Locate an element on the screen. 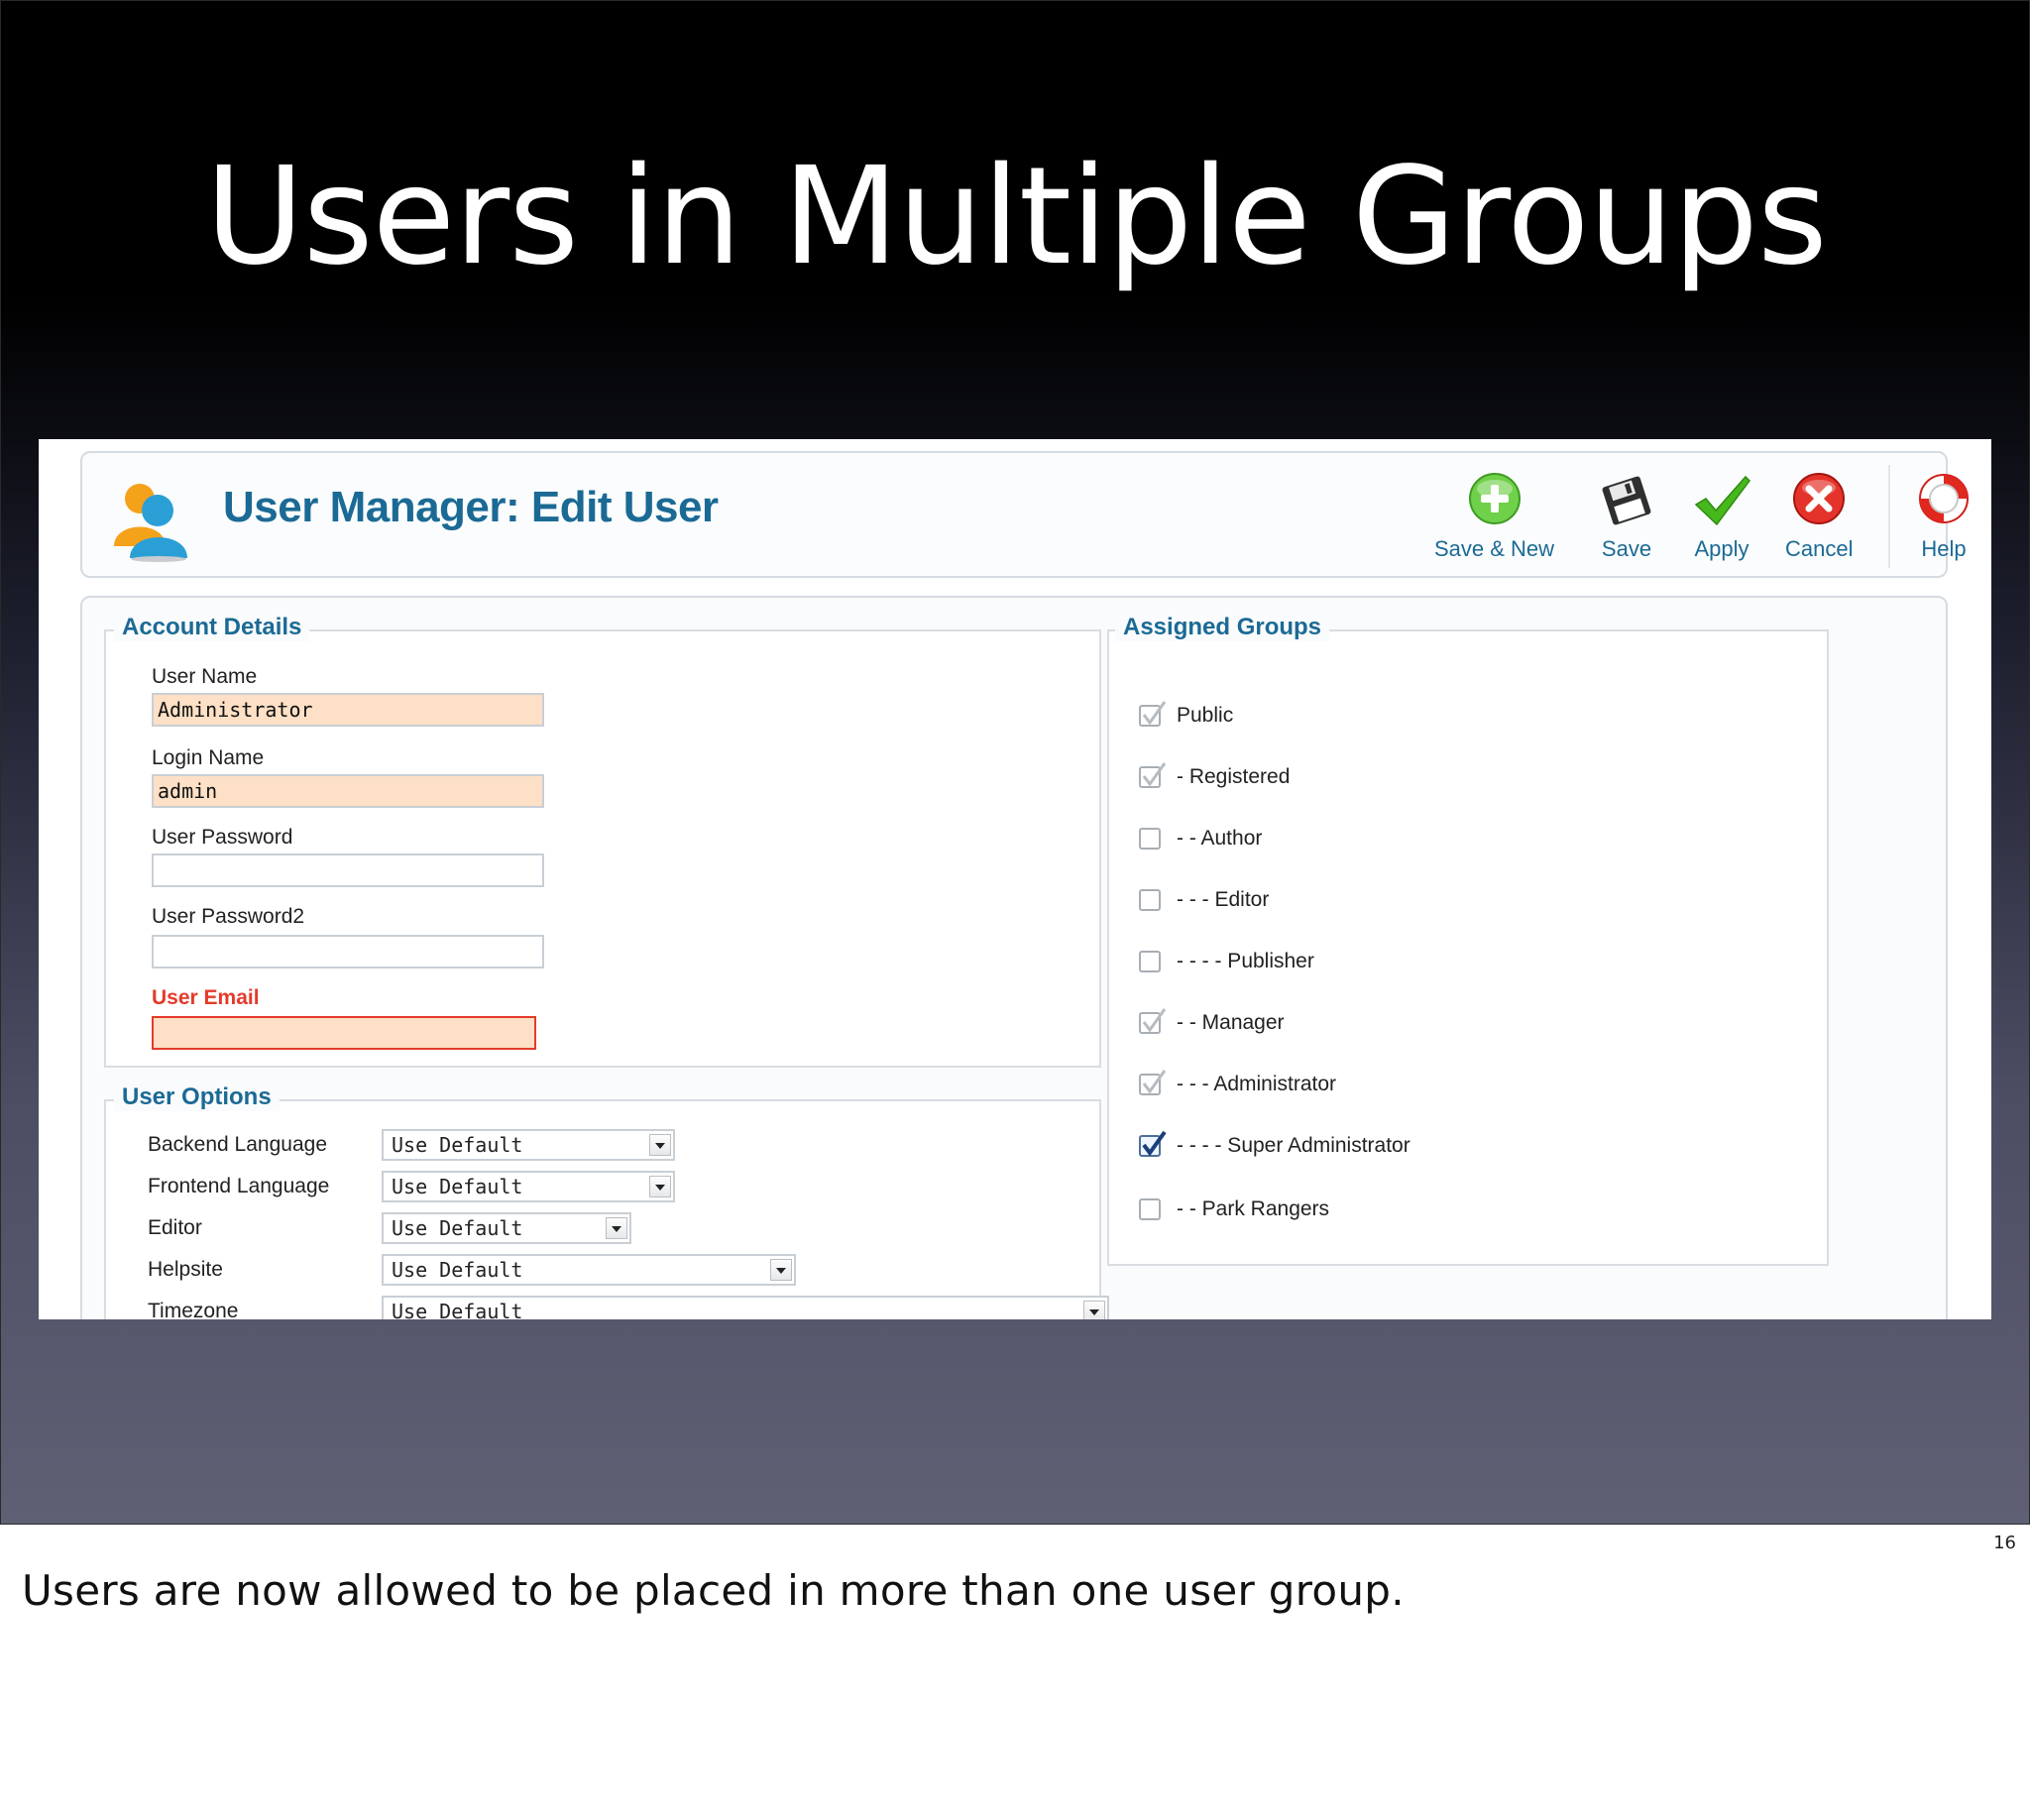  apply-button: Apply is located at coordinates (1721, 516).